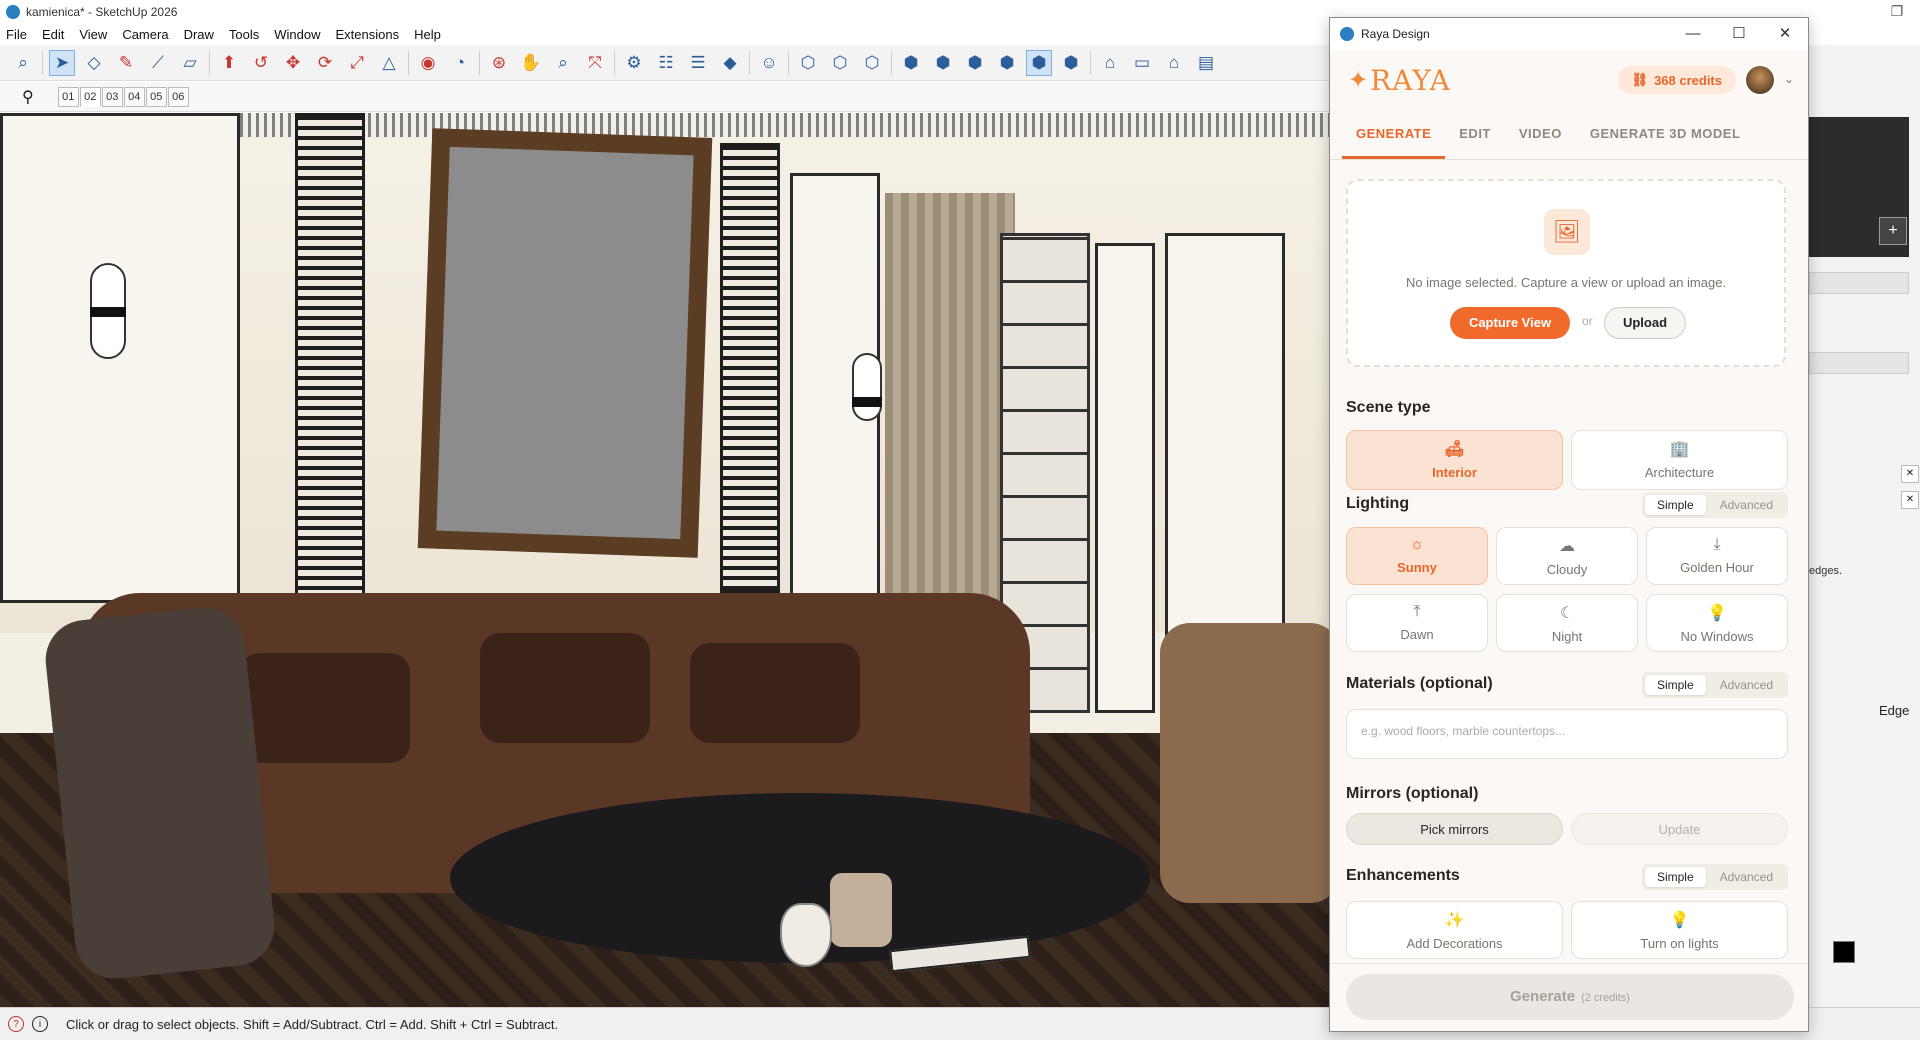 The height and width of the screenshot is (1040, 1920). Describe the element at coordinates (1454, 930) in the screenshot. I see `enhancement-add-decorations: ✨ Add Decorations` at that location.